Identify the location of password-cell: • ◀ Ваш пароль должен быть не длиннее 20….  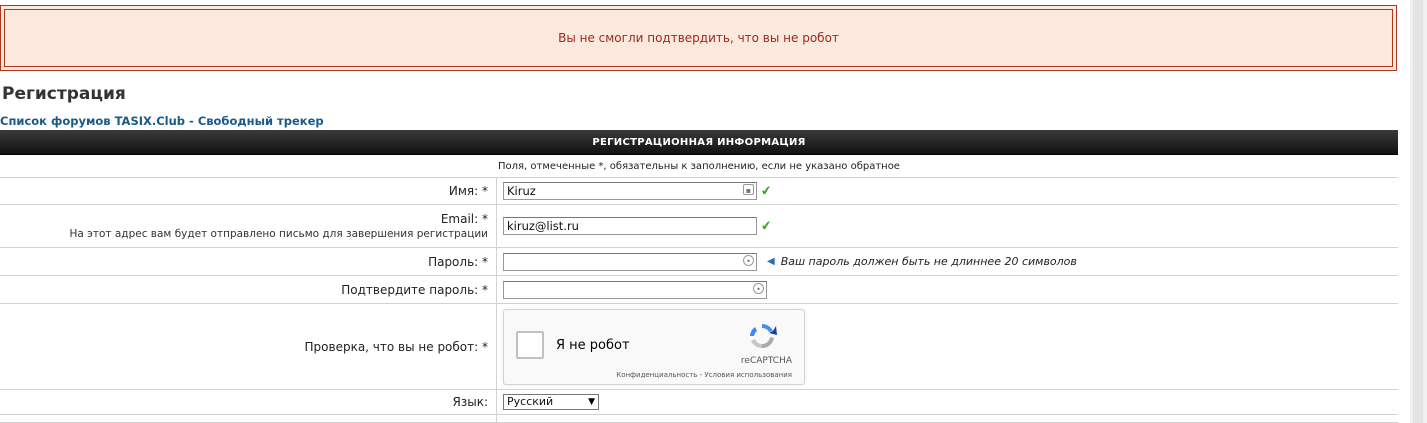
(947, 261).